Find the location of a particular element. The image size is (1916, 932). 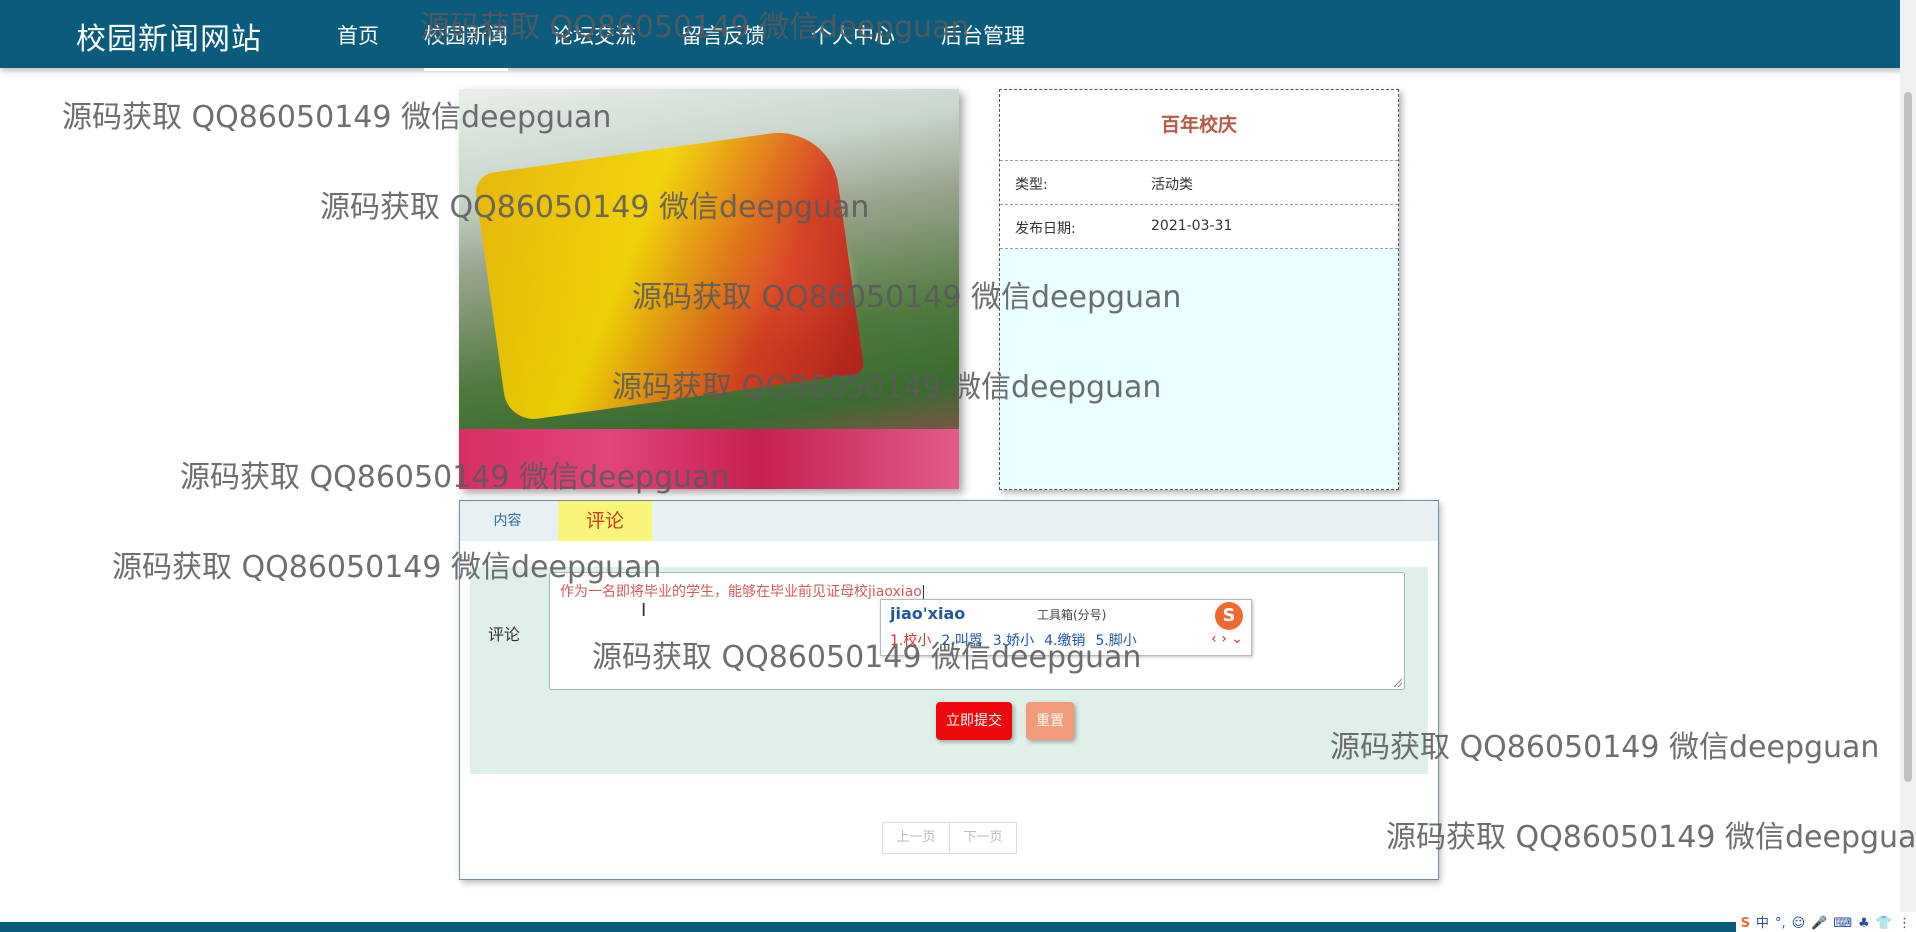

ime-candidate: 2.叫嚣 is located at coordinates (961, 641).